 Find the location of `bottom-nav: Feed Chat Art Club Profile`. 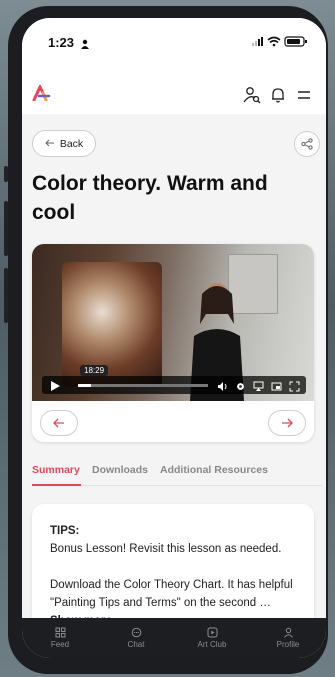

bottom-nav: Feed Chat Art Club Profile is located at coordinates (174, 638).